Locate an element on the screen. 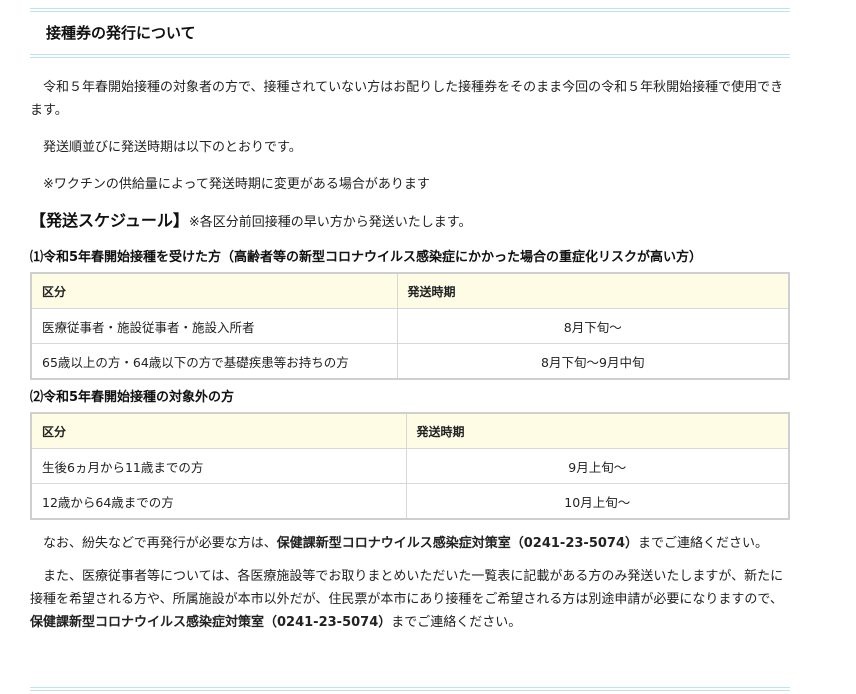  bottom-divider is located at coordinates (410, 689).